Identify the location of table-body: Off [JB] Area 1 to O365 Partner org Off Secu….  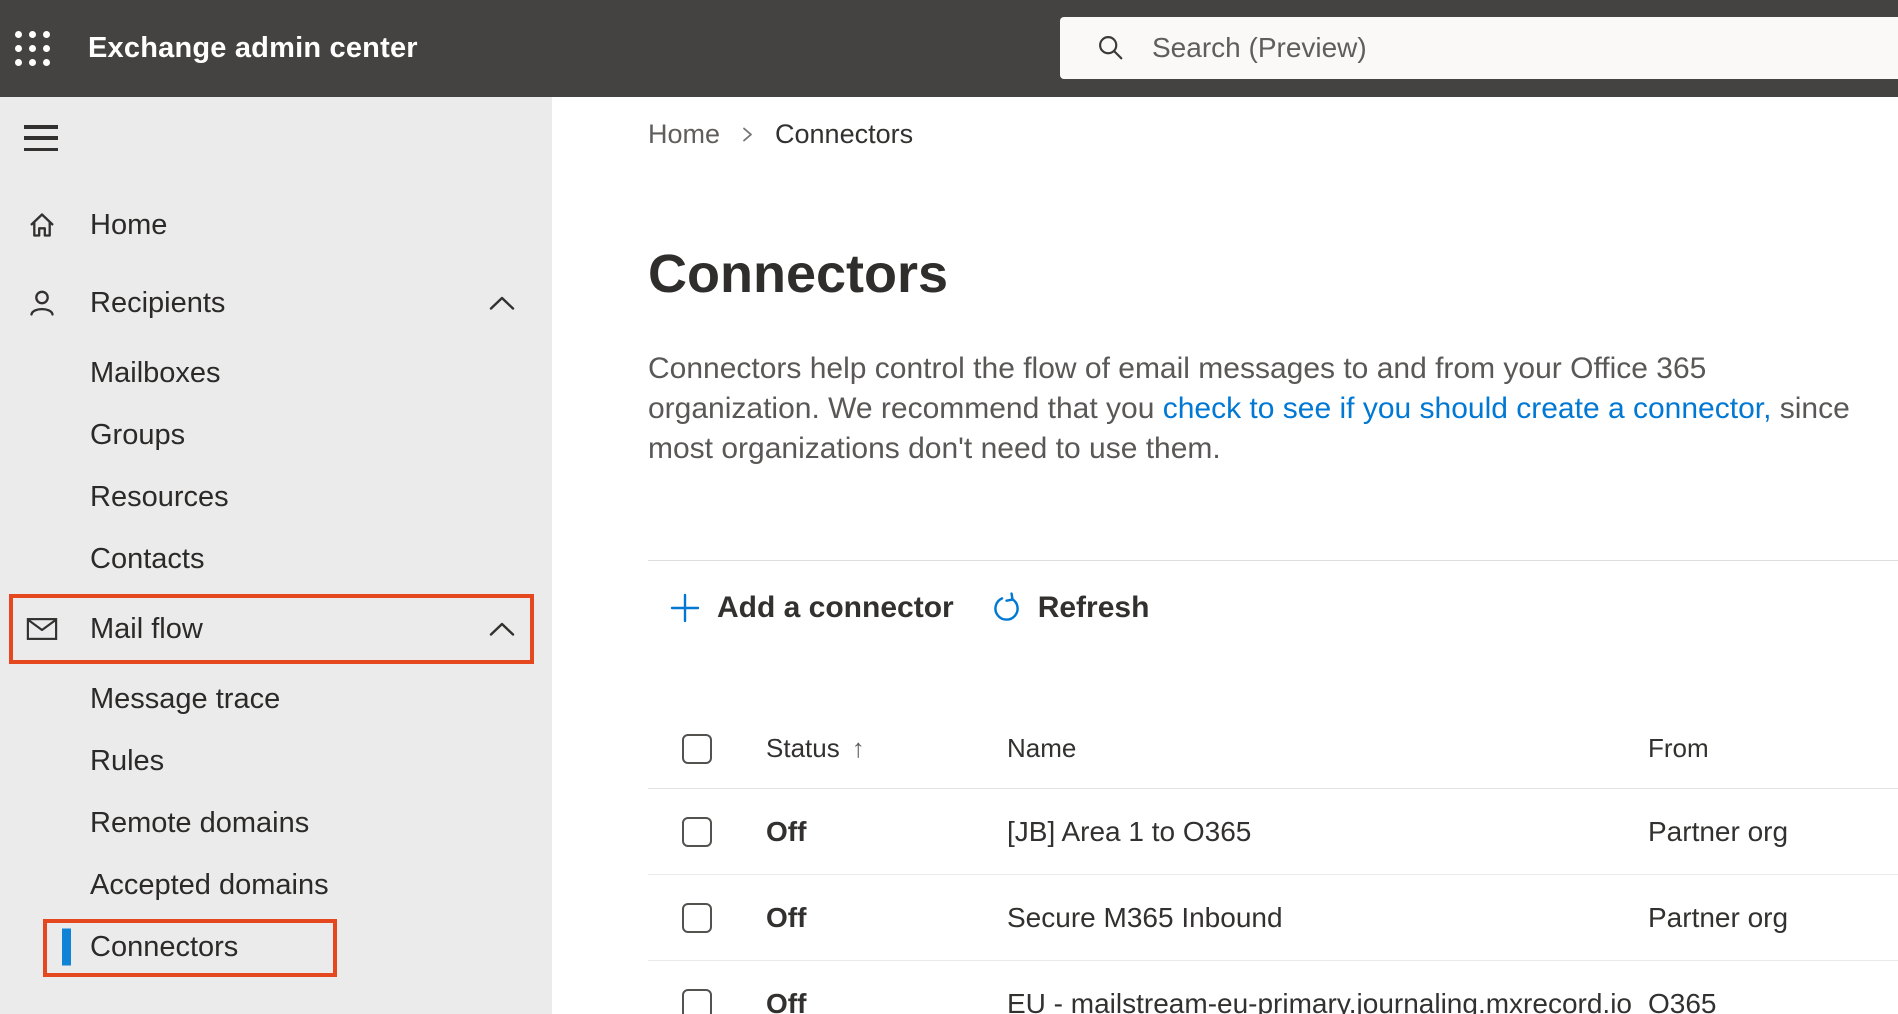
(1273, 901).